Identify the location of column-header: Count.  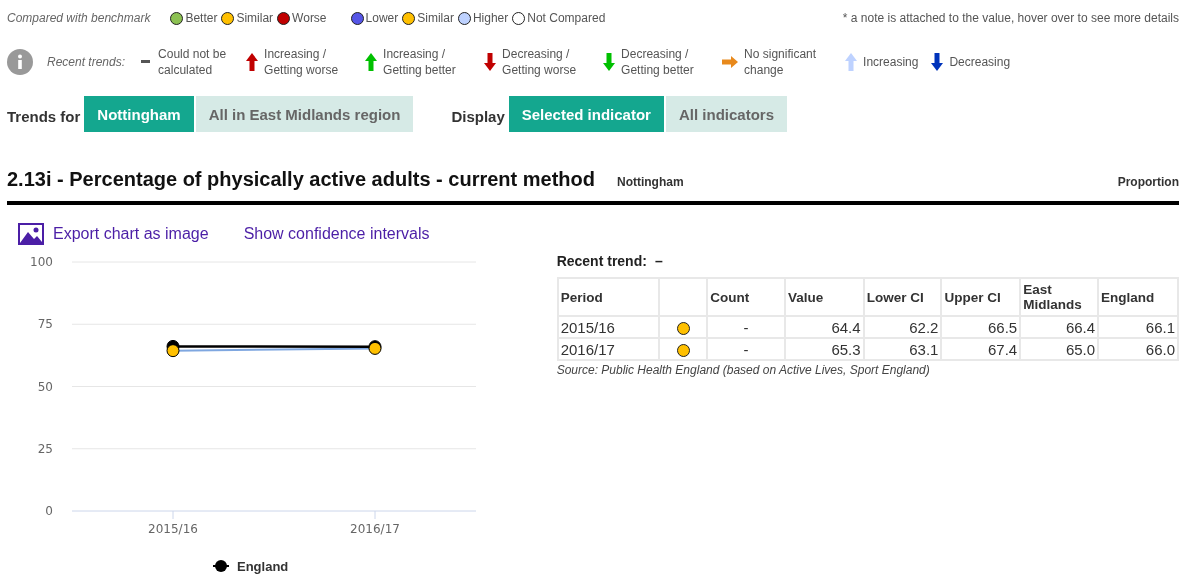
(746, 297).